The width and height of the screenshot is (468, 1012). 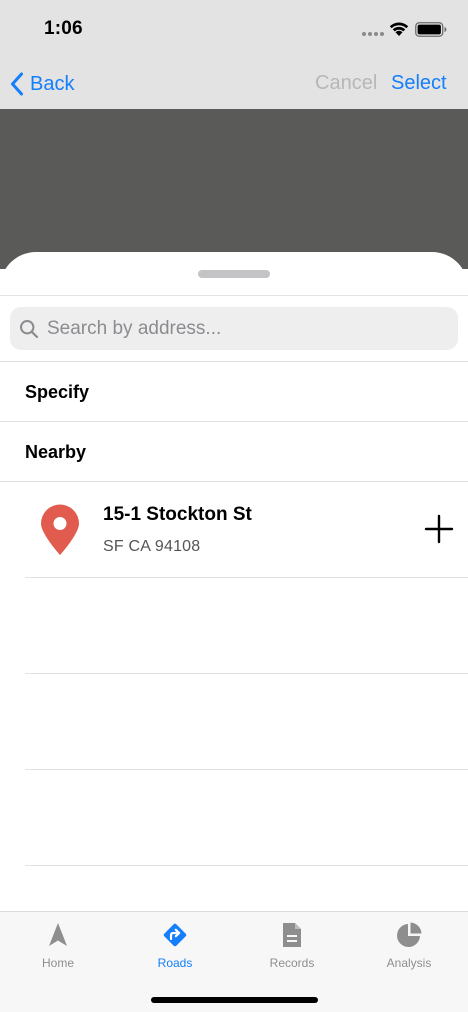 I want to click on specify-section-label: Specify, so click(x=57, y=392).